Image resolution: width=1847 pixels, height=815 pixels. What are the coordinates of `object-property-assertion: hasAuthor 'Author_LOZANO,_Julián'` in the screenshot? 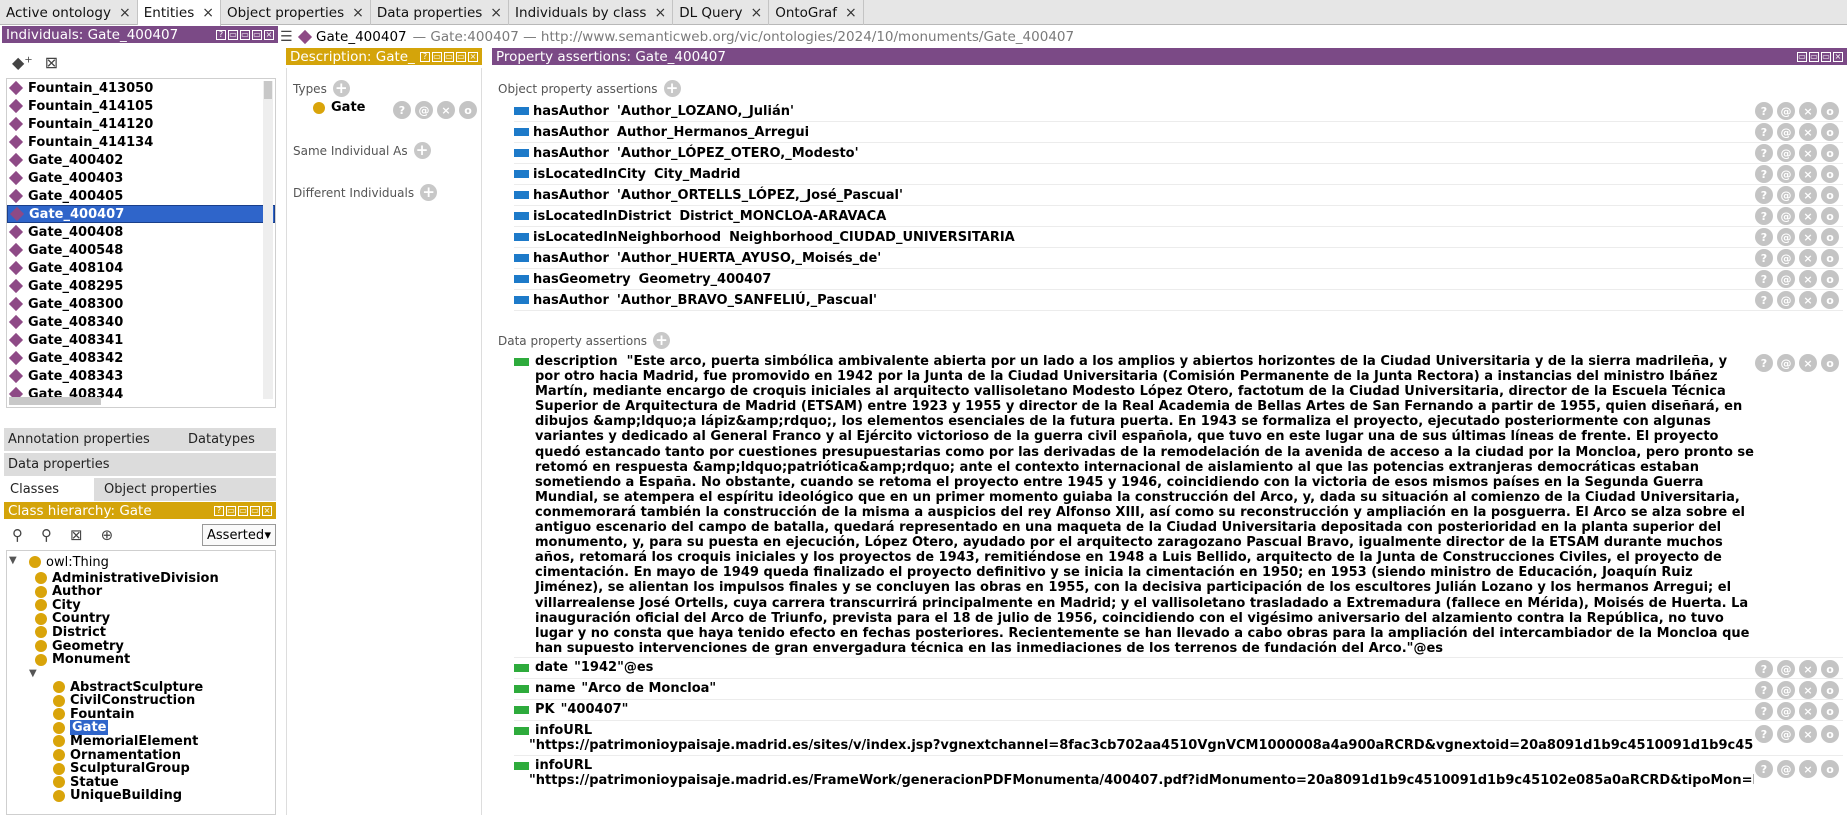 It's located at (654, 111).